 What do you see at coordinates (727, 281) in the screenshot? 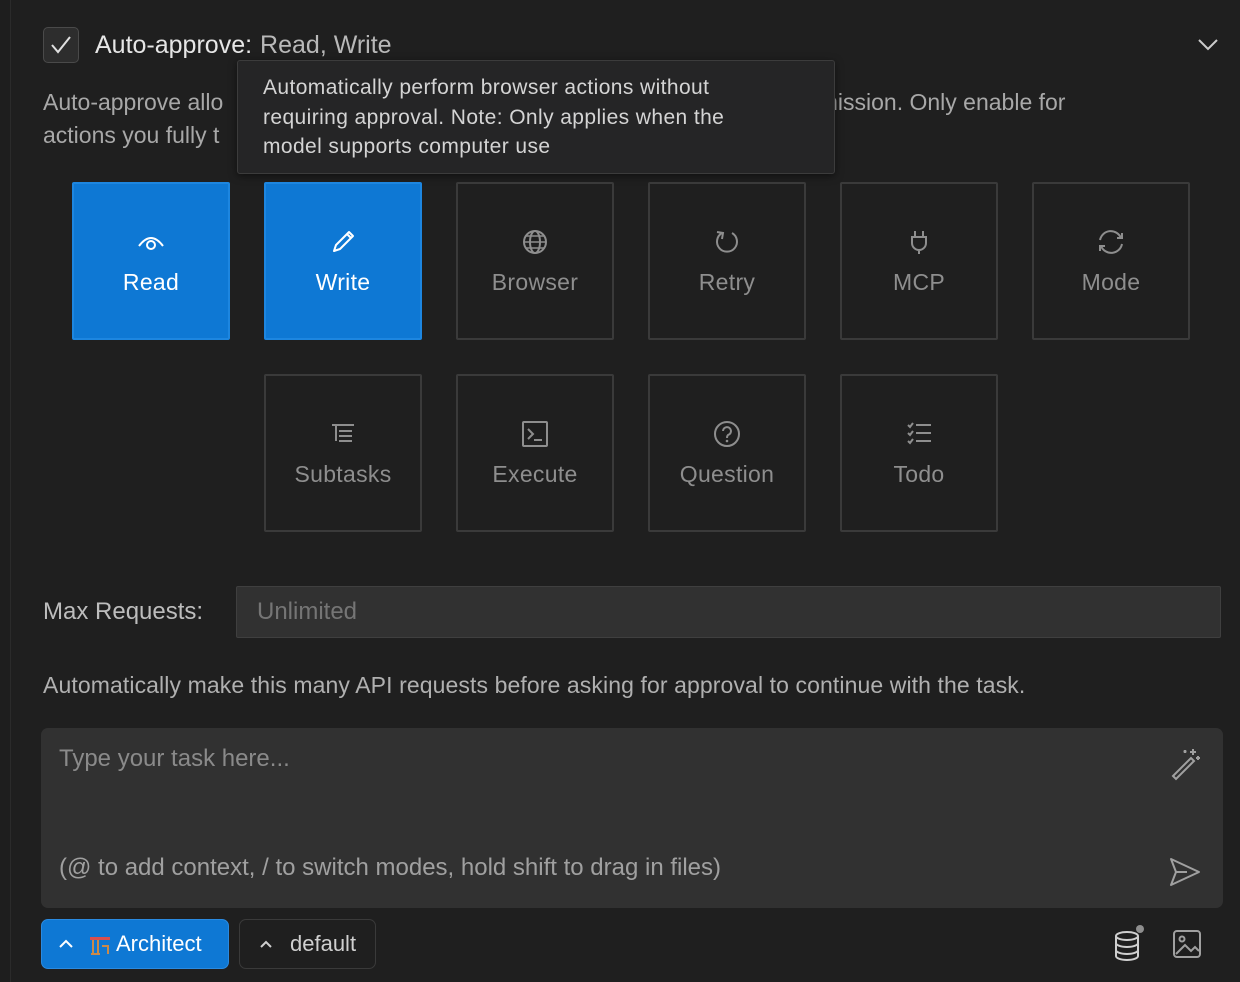
I see `tile-retry-label: Retry` at bounding box center [727, 281].